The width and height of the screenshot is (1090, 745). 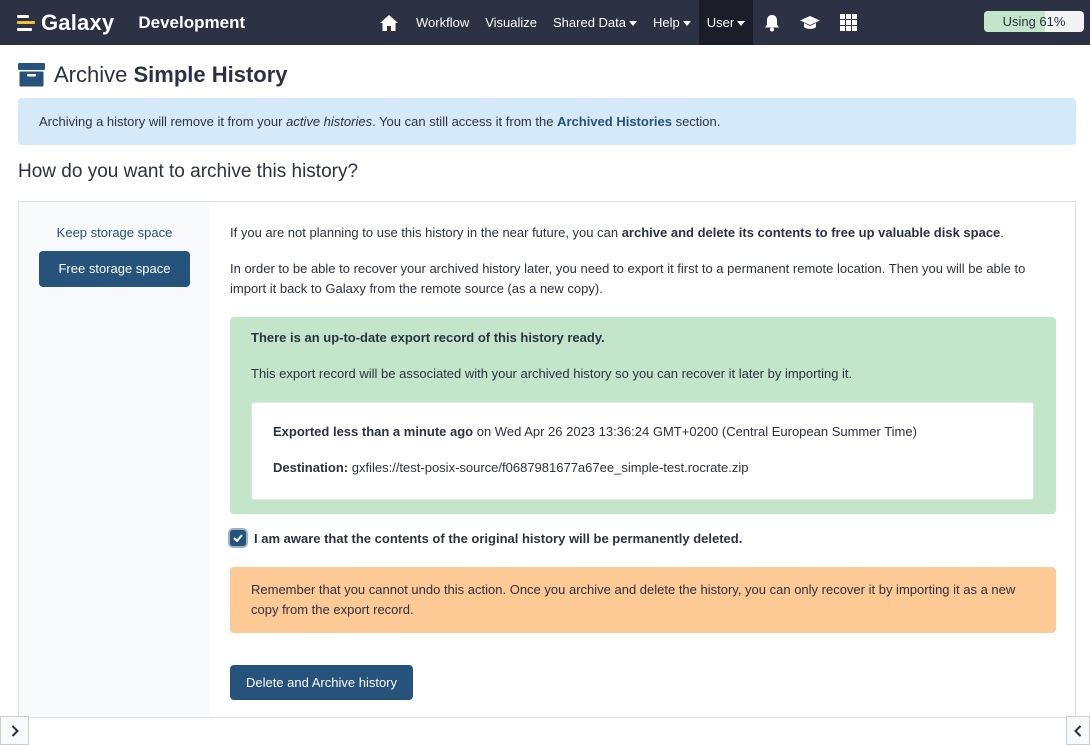 I want to click on tab-keep-storage-space: Keep storage space, so click(x=114, y=233).